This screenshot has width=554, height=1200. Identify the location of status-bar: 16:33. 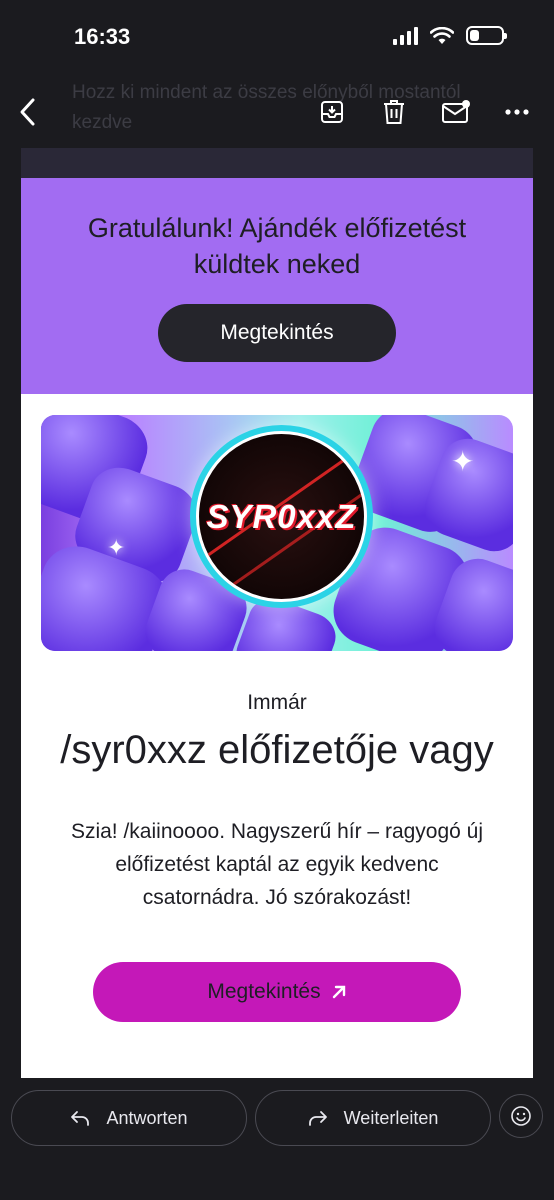
(277, 38).